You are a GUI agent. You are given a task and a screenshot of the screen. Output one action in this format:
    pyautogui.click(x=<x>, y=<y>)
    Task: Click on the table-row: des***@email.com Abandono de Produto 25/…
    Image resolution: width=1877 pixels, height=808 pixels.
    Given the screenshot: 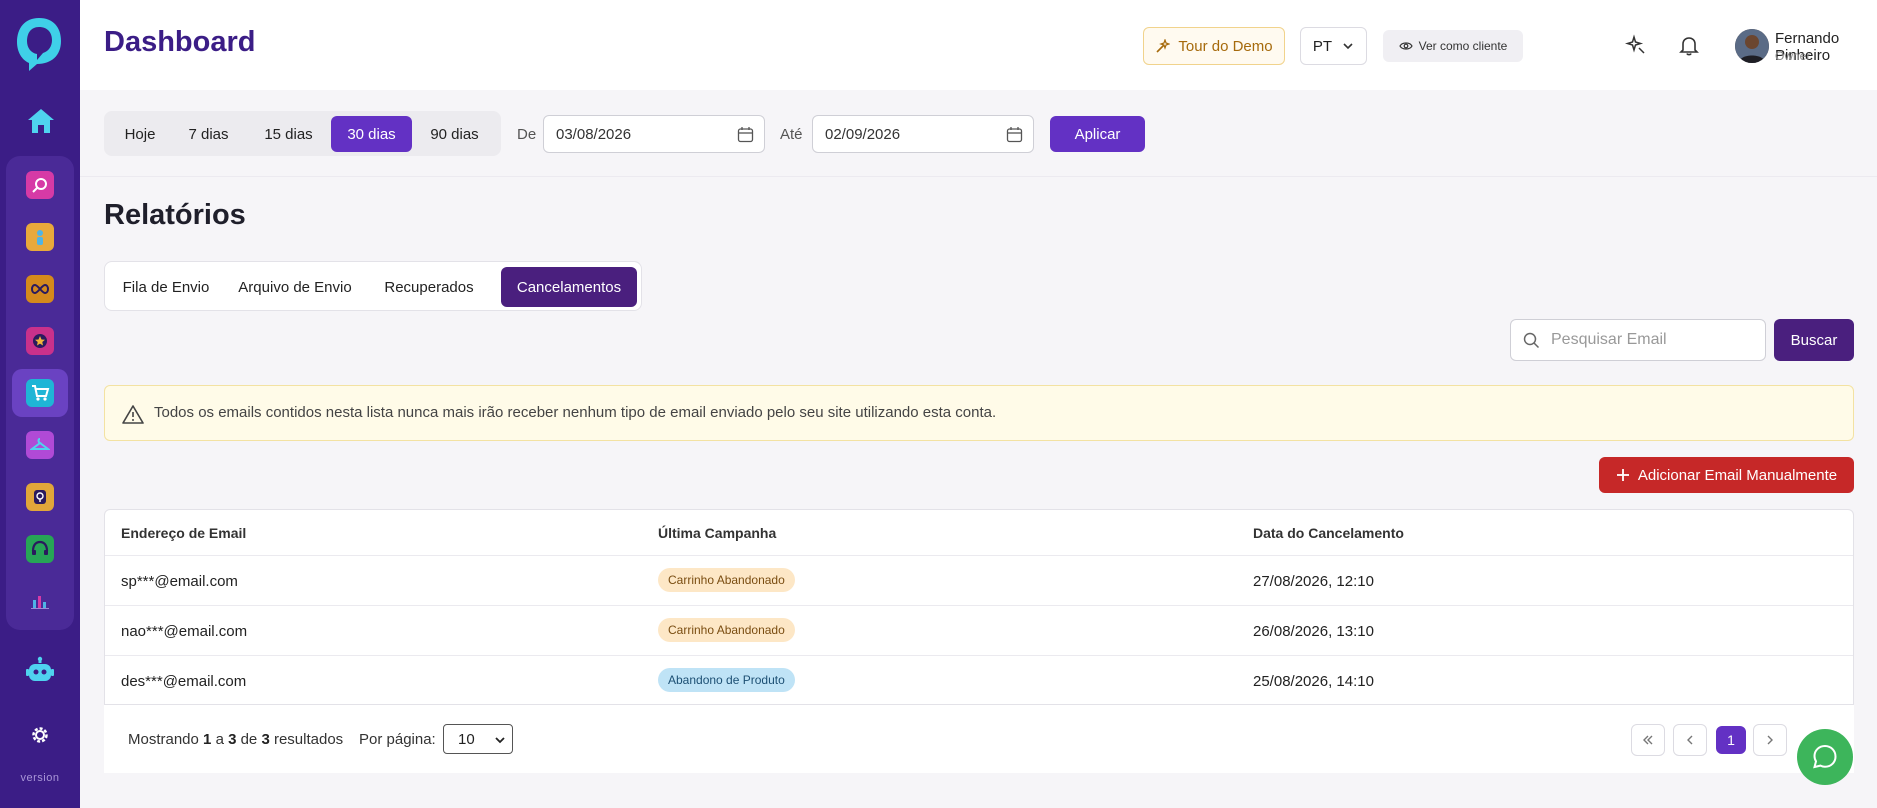 What is the action you would take?
    pyautogui.click(x=979, y=680)
    